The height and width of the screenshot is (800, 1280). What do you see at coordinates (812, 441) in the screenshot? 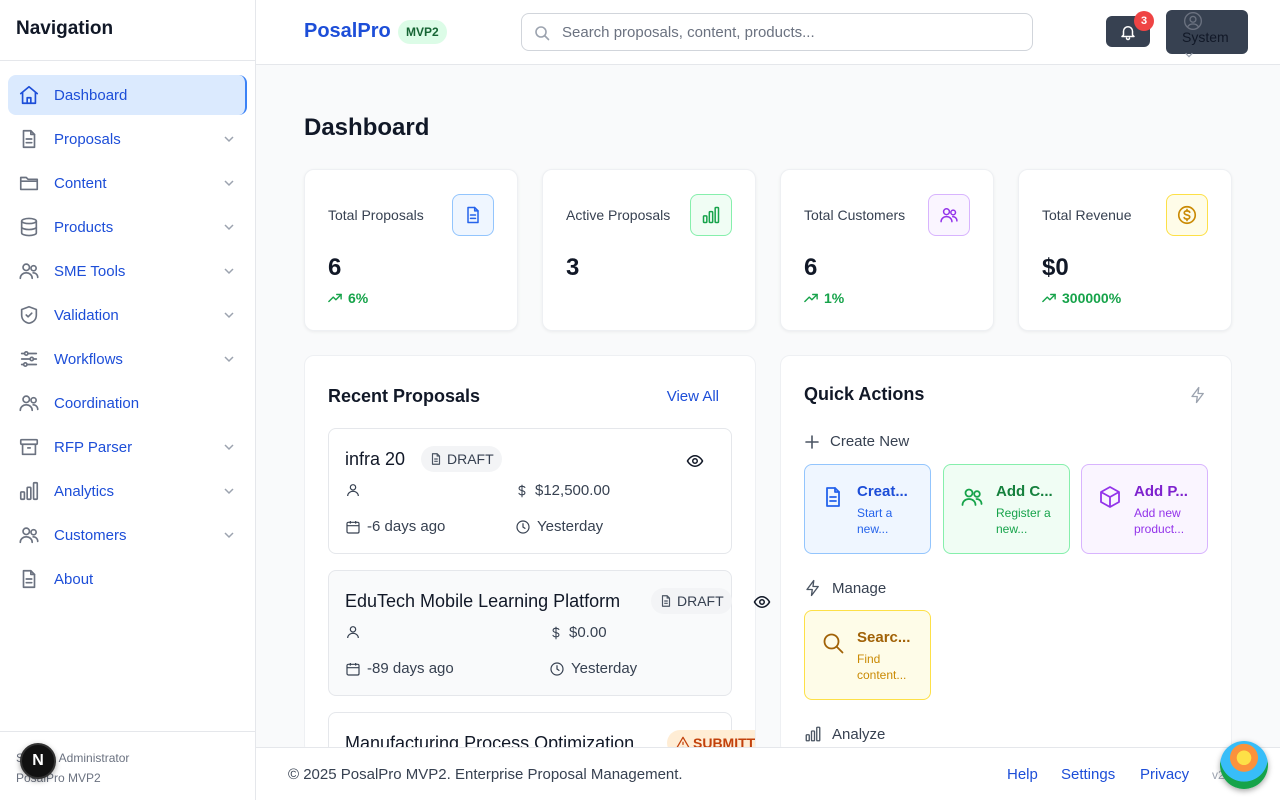
I see `plus-icon` at bounding box center [812, 441].